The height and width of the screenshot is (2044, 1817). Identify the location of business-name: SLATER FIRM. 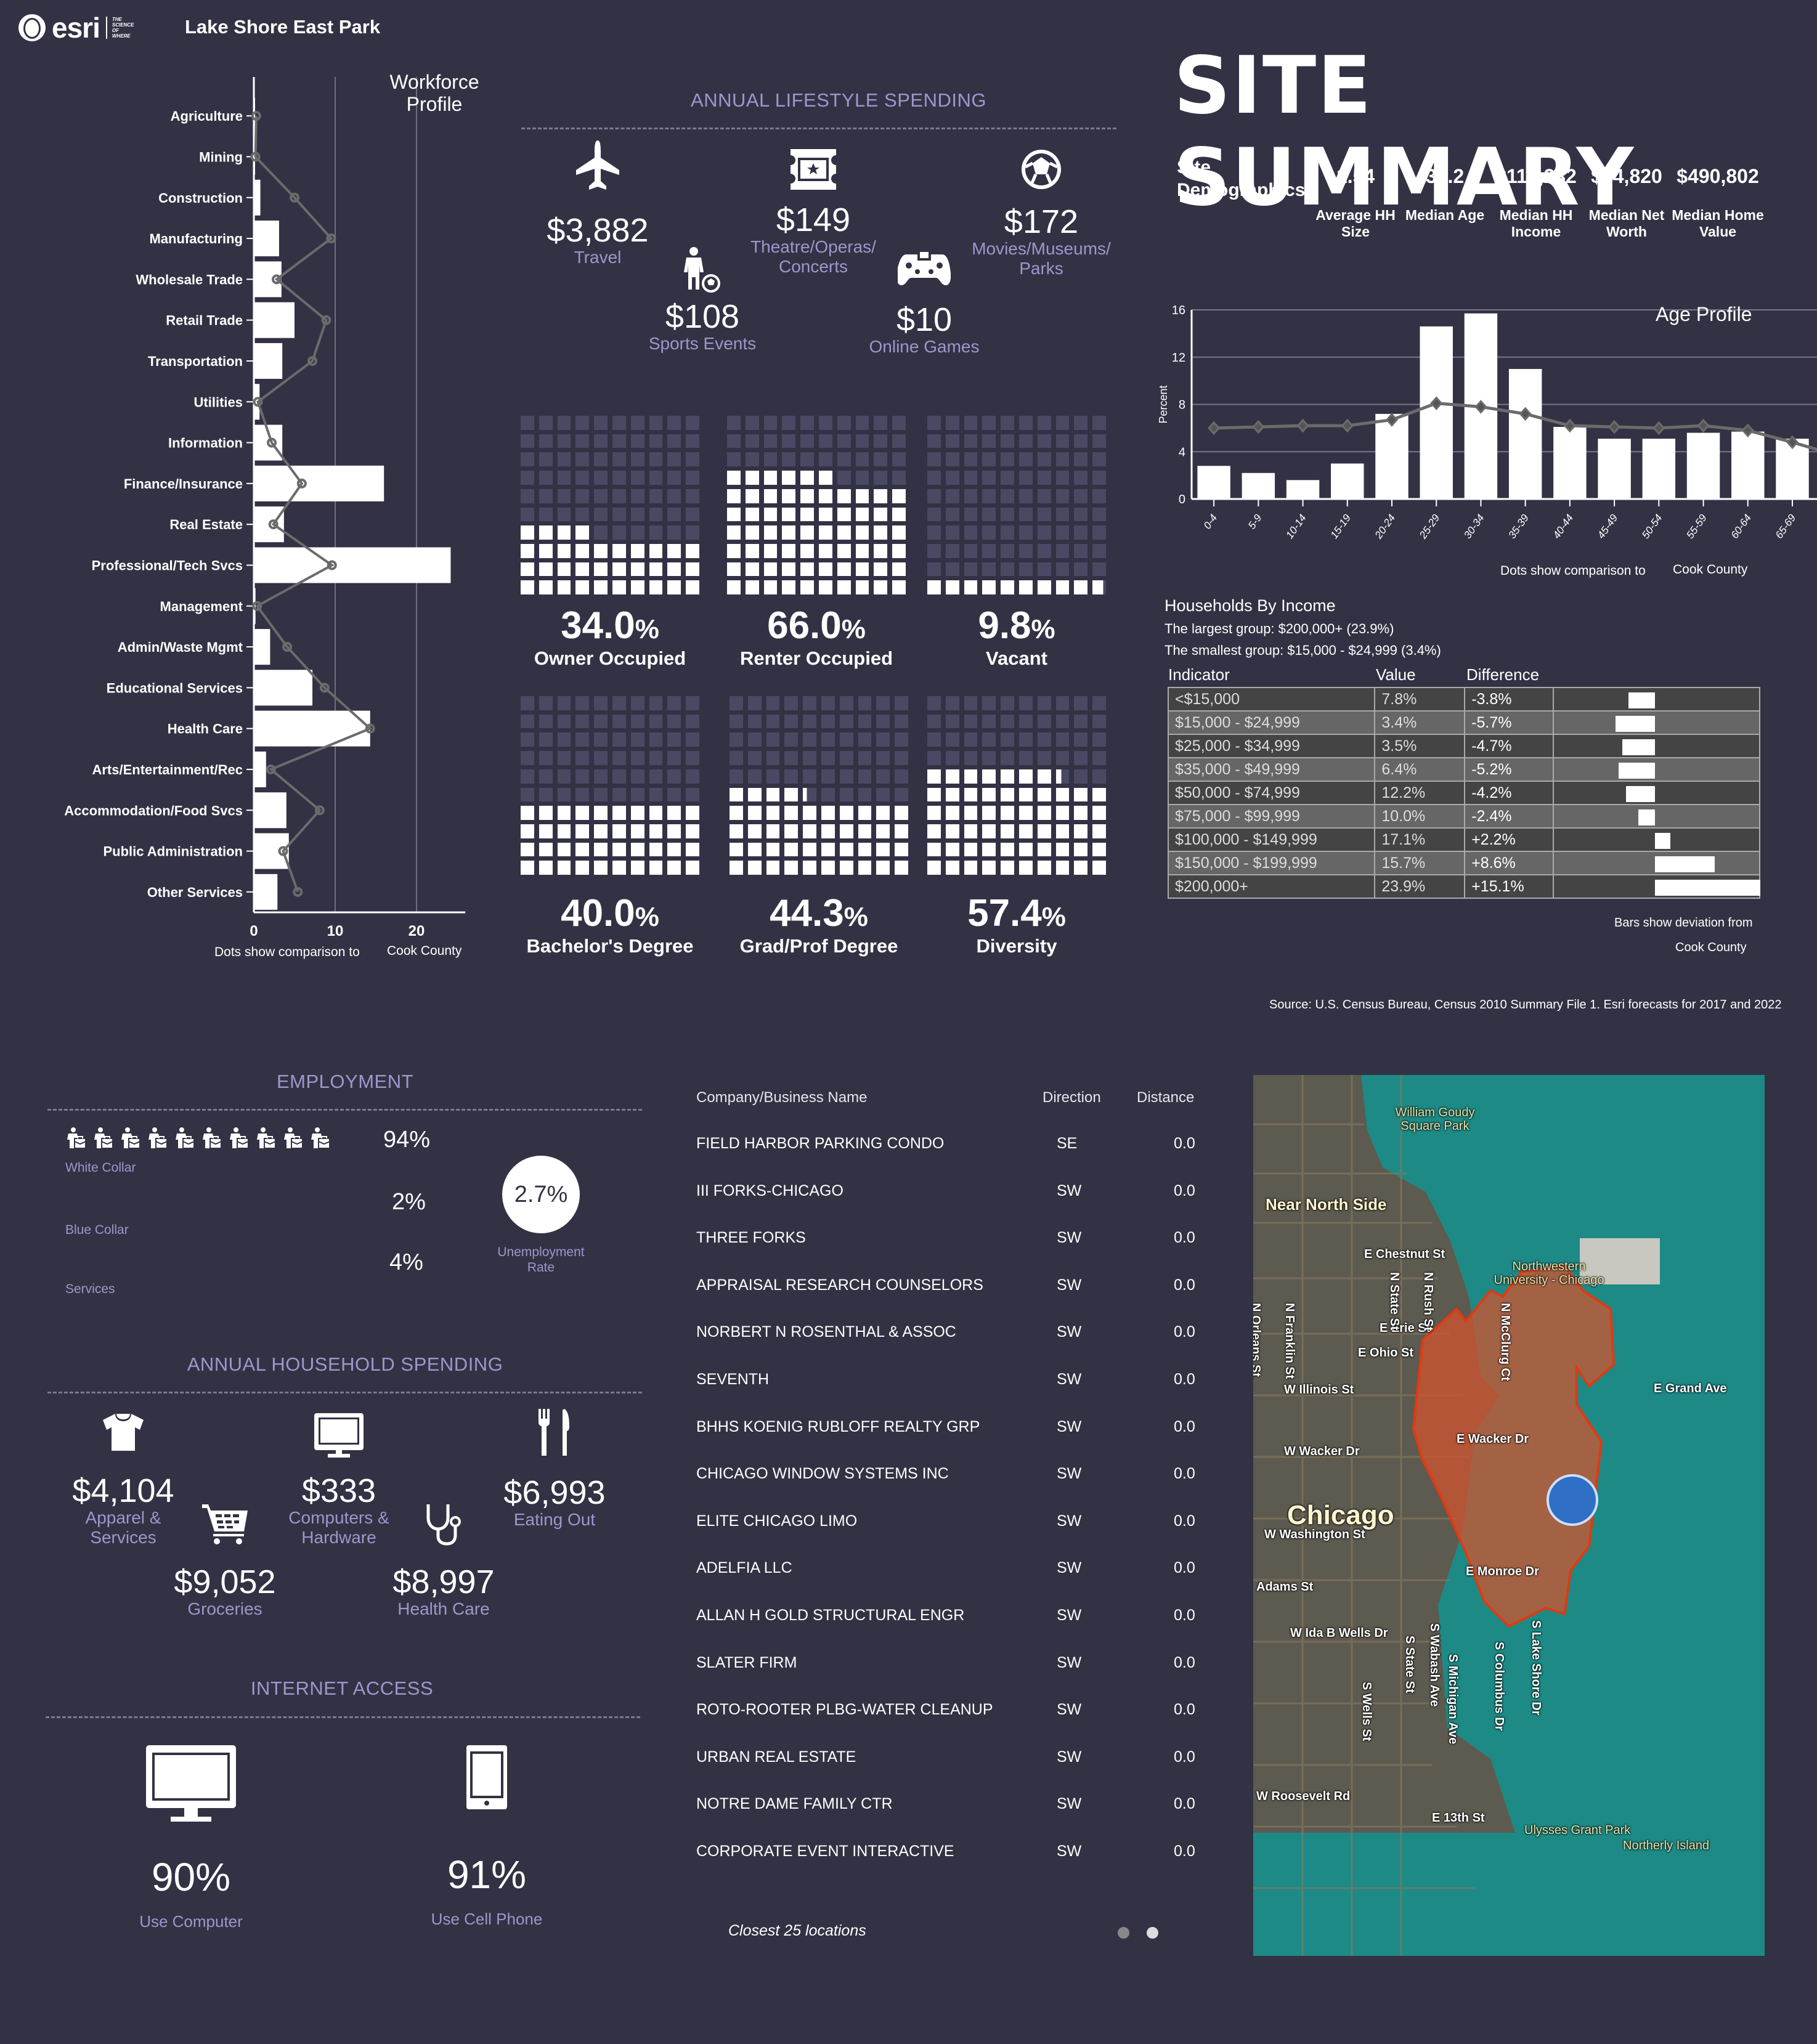
(747, 1662).